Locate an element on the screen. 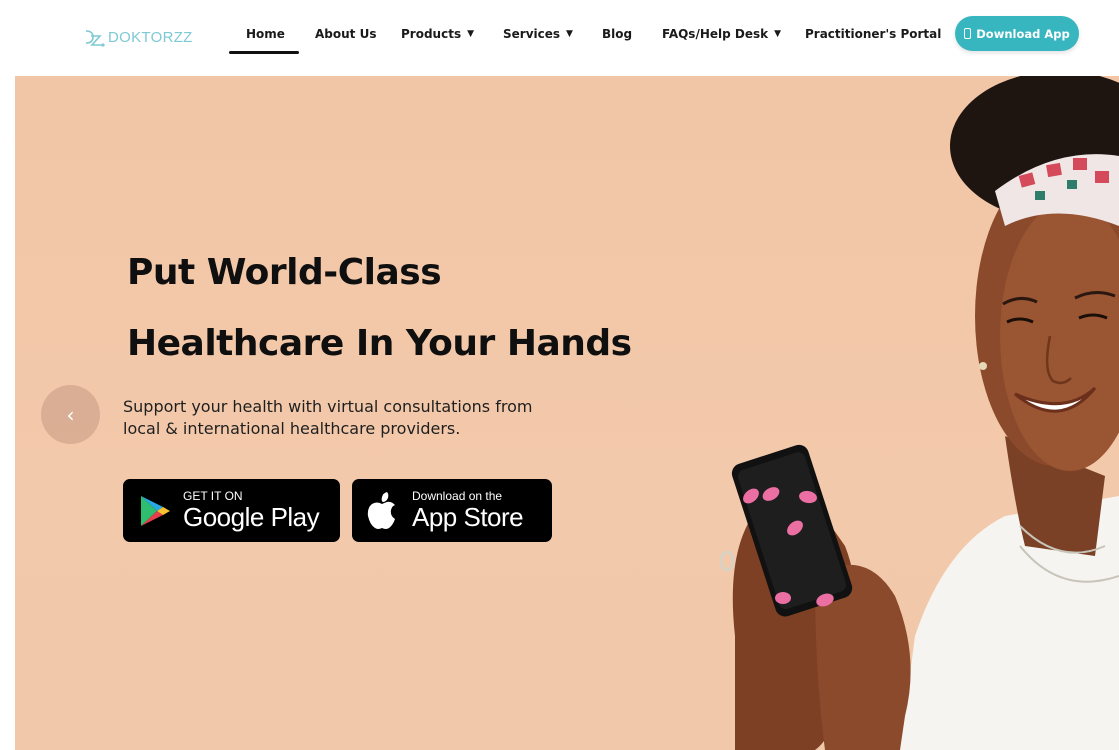 This screenshot has width=1119, height=750. nav-blog-label: Blog is located at coordinates (617, 34).